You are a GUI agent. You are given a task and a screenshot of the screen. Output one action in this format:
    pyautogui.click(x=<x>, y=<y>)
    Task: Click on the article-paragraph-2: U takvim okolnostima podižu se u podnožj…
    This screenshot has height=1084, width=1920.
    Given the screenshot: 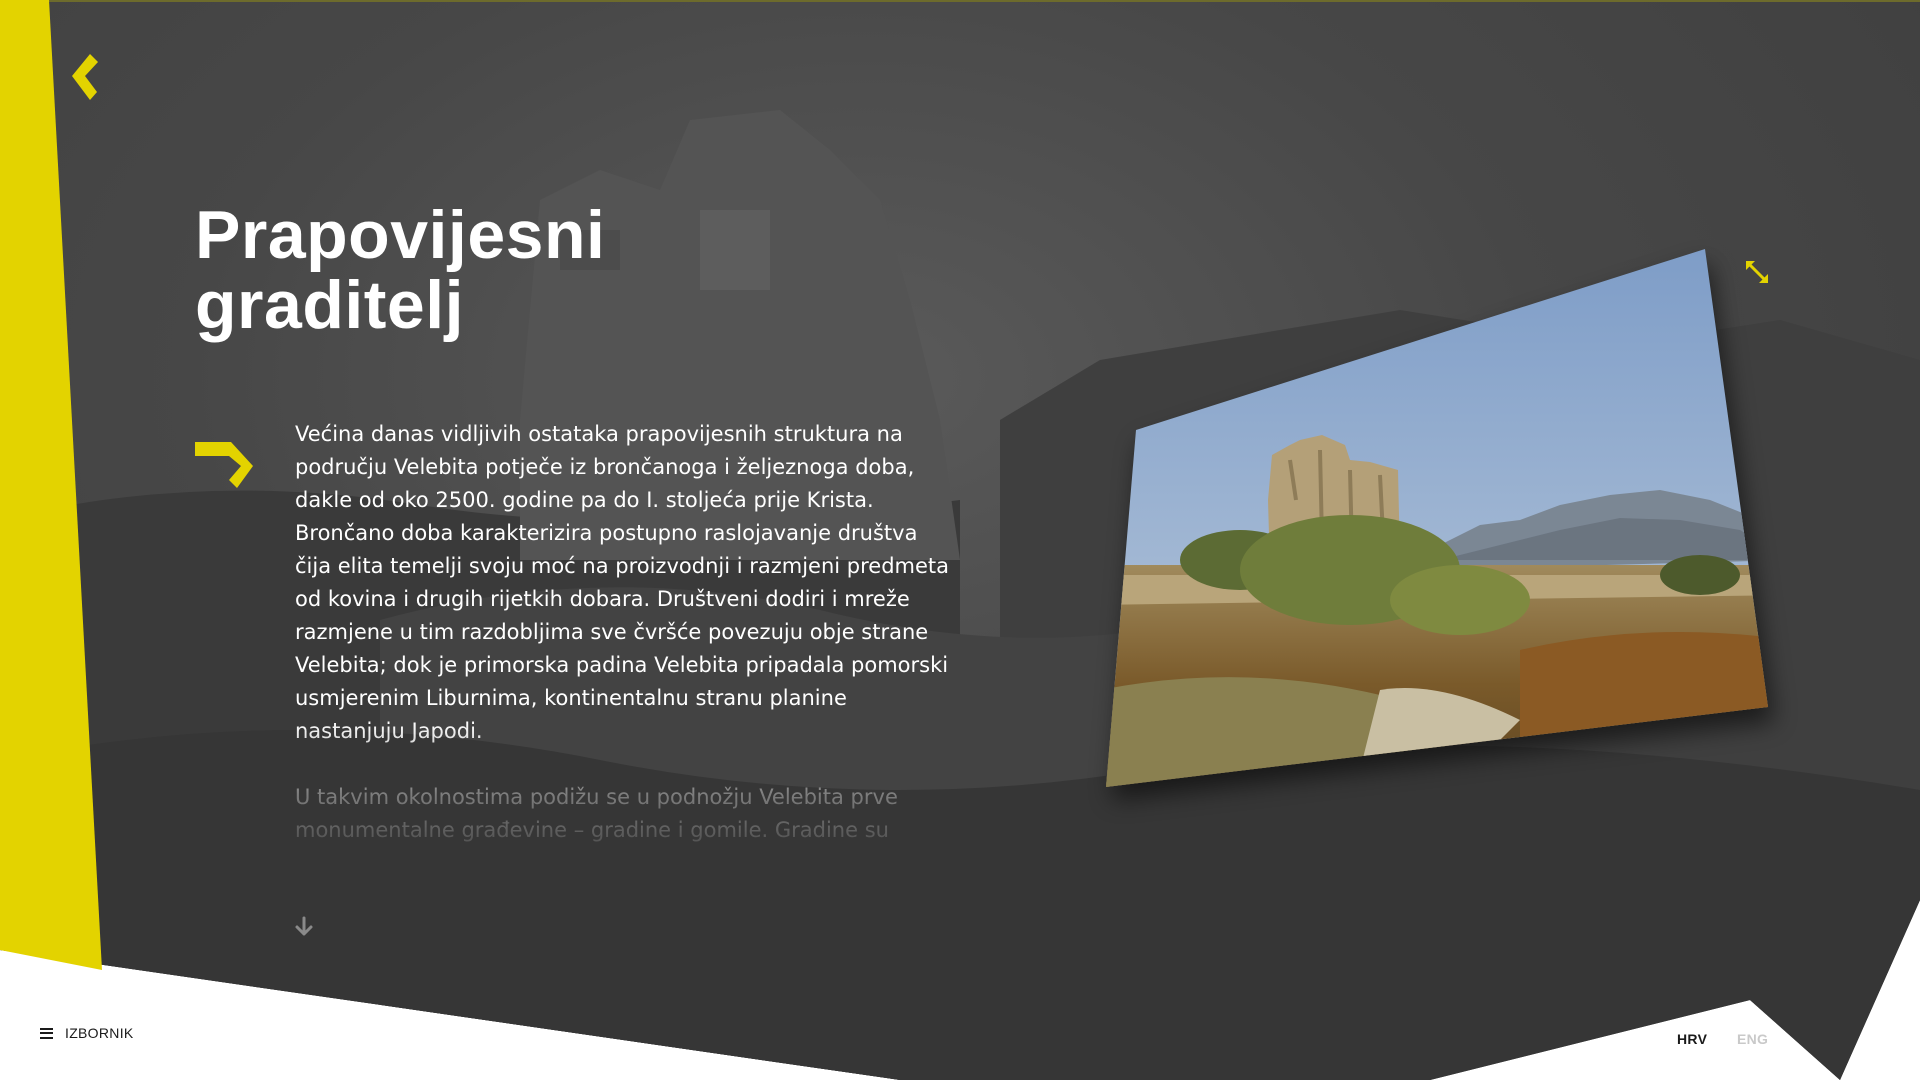 What is the action you would take?
    pyautogui.click(x=596, y=813)
    